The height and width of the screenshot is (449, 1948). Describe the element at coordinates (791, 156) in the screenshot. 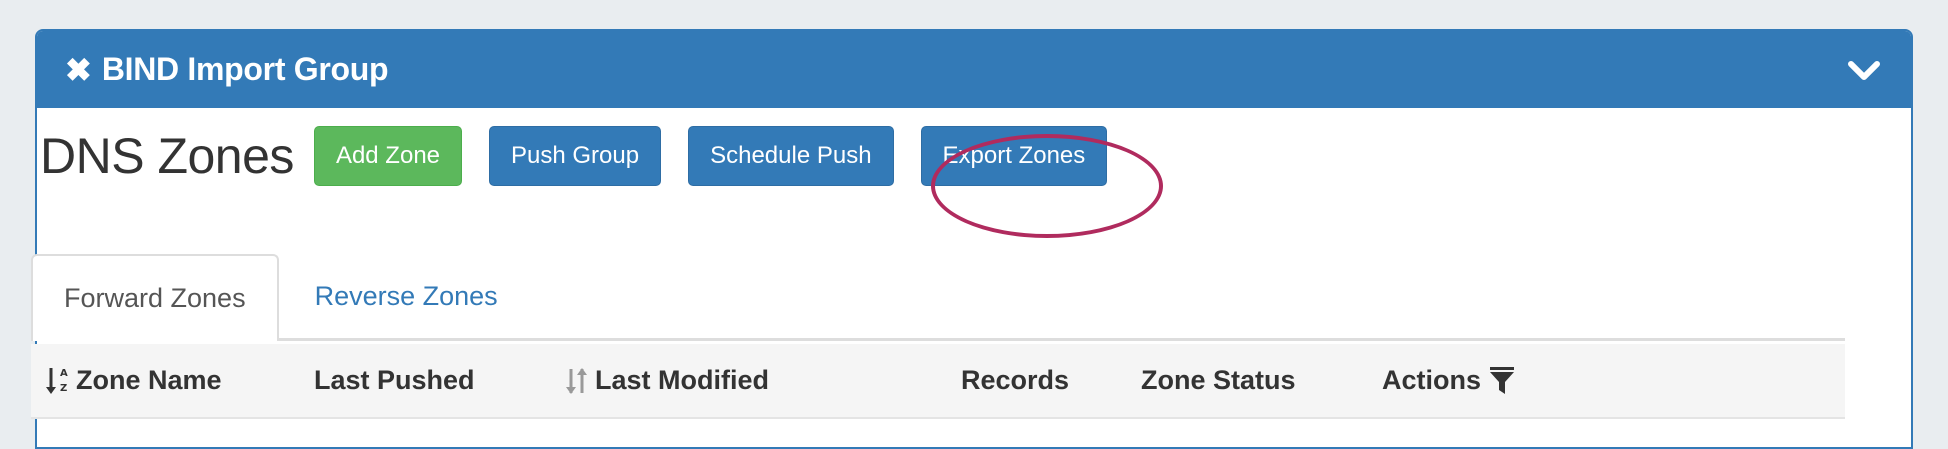

I see `schedule-push-button: Schedule Push` at that location.